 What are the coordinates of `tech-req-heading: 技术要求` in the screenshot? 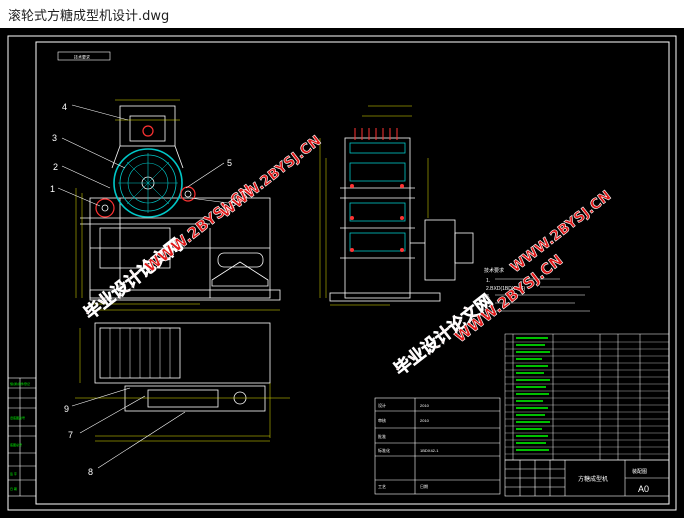 It's located at (494, 270).